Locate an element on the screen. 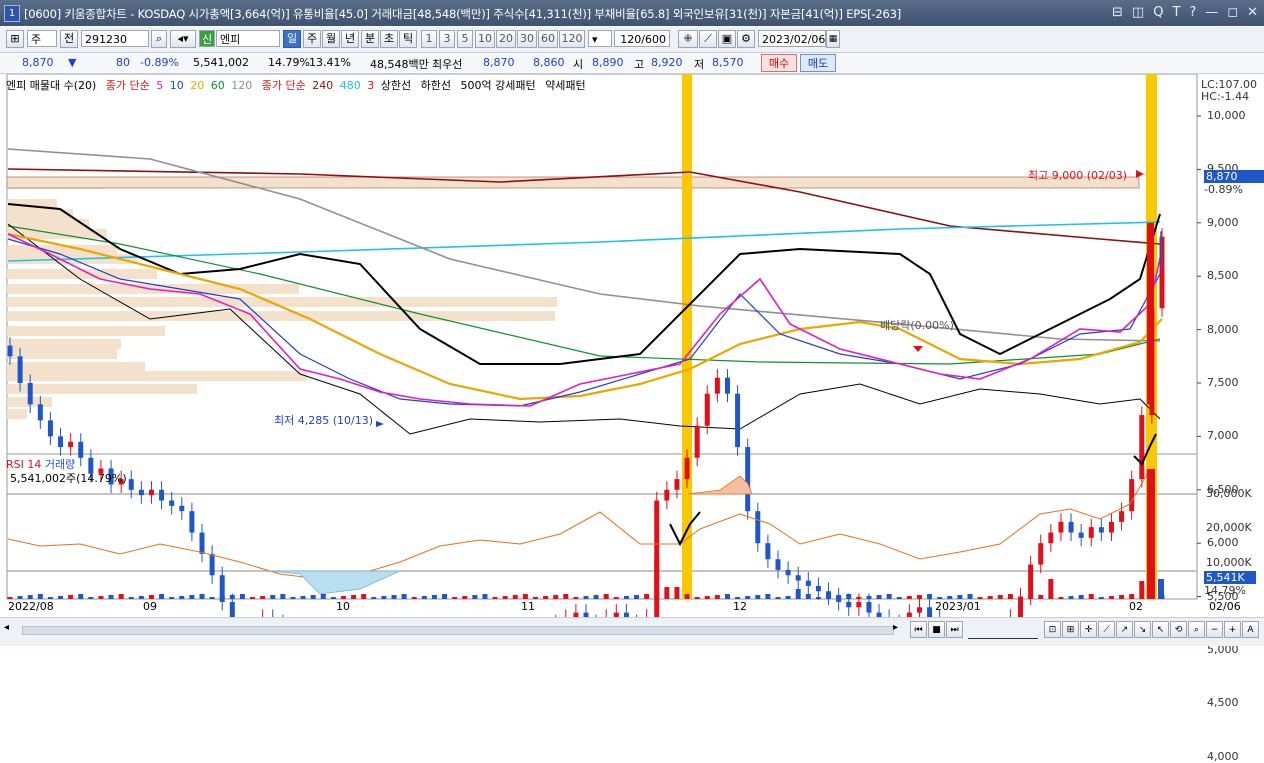 The width and height of the screenshot is (1264, 763). interval-1: 1 is located at coordinates (429, 39).